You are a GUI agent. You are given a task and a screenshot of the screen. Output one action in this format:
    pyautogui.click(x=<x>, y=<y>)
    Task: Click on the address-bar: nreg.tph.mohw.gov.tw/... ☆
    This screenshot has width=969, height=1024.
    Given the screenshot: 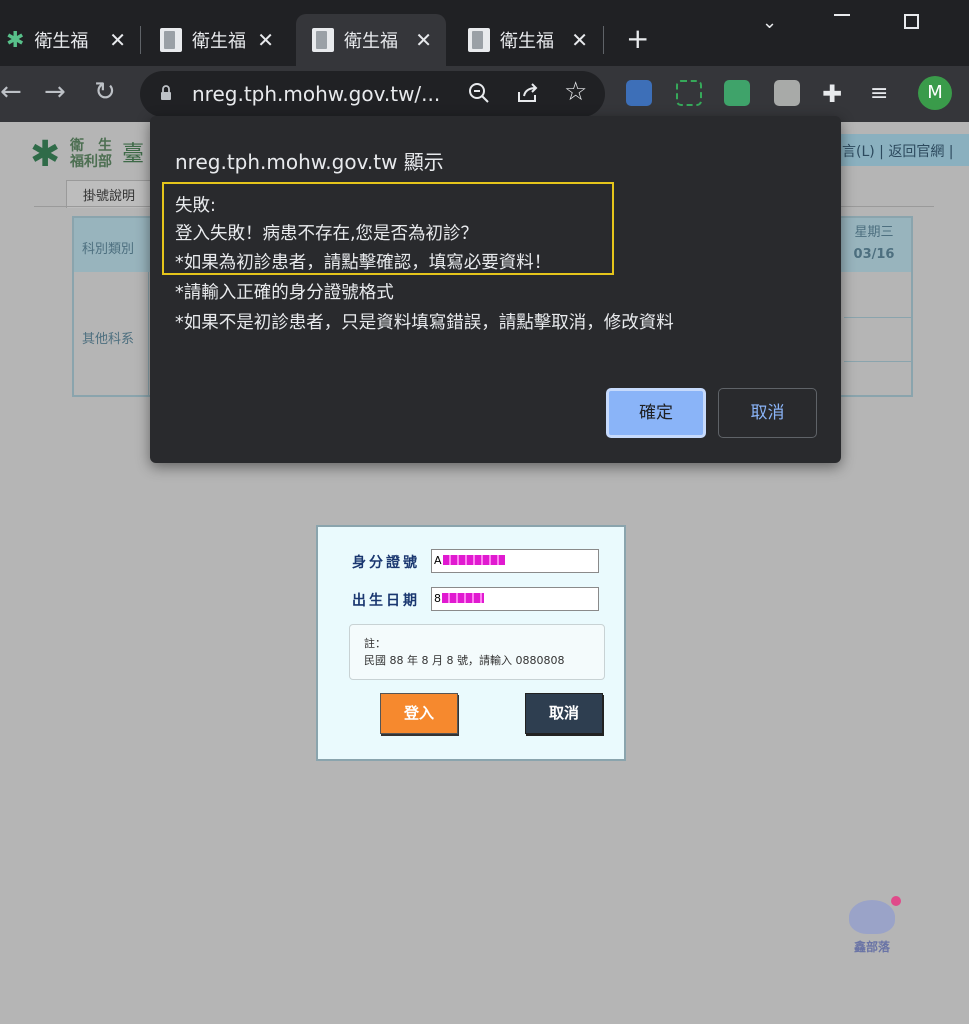 What is the action you would take?
    pyautogui.click(x=372, y=94)
    